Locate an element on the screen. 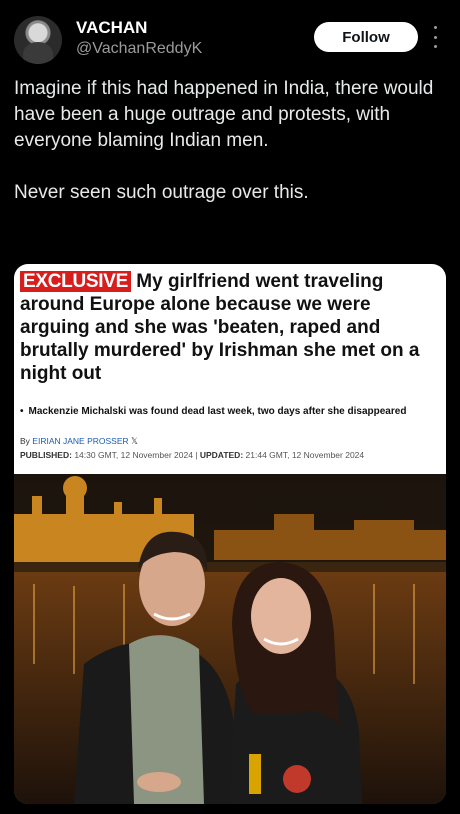 The height and width of the screenshot is (814, 460). byline: By EIRIAN JANE PROSSER 𝕏 is located at coordinates (79, 441).